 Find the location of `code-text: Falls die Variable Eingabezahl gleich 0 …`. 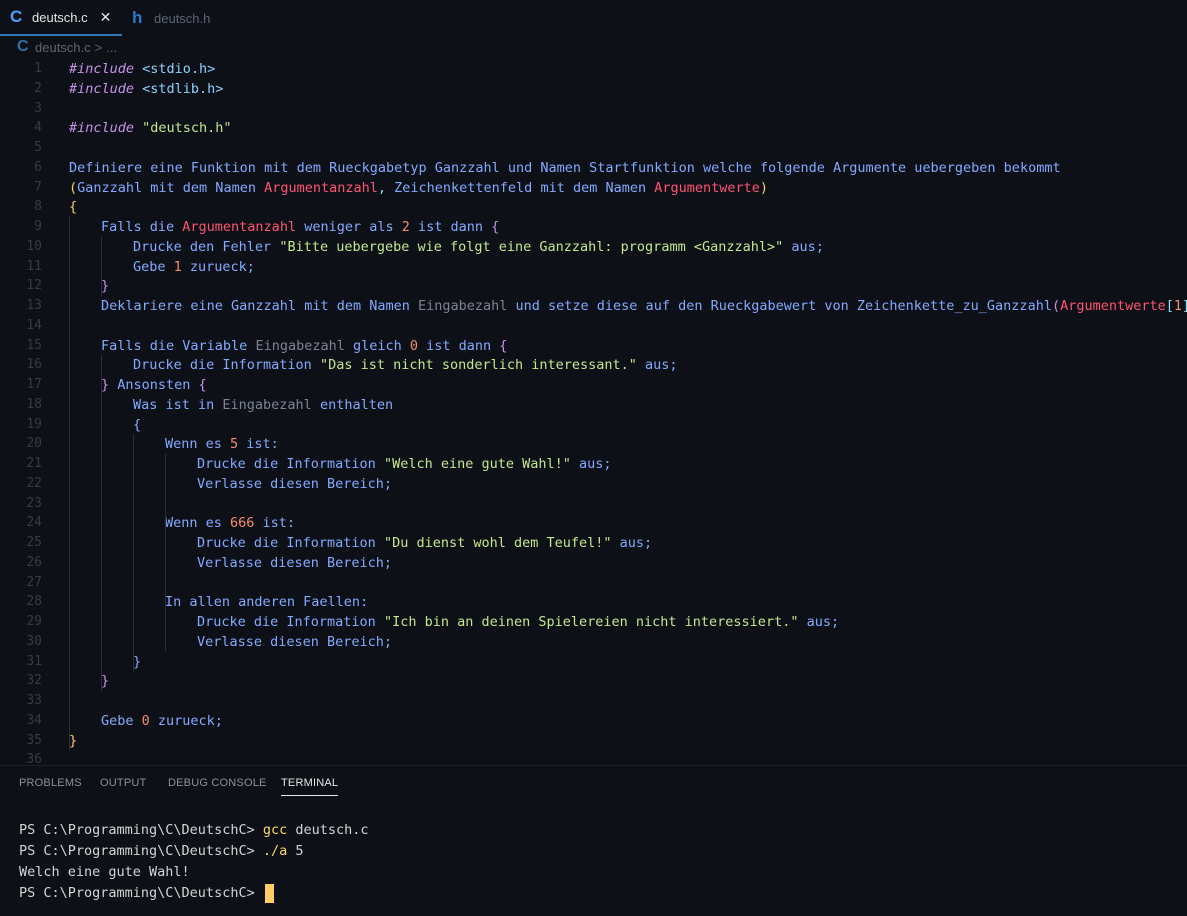

code-text: Falls die Variable Eingabezahl gleich 0 … is located at coordinates (304, 346).